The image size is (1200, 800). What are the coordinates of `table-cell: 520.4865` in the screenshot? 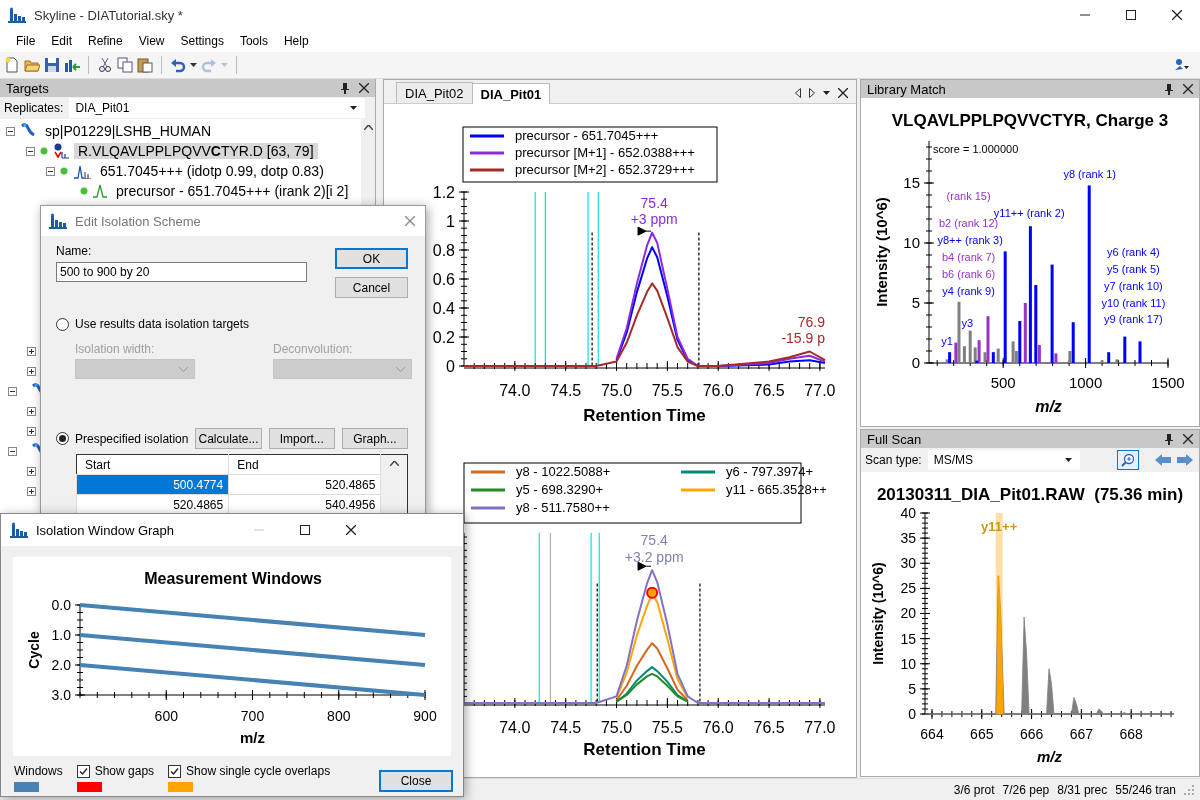 It's located at (304, 484).